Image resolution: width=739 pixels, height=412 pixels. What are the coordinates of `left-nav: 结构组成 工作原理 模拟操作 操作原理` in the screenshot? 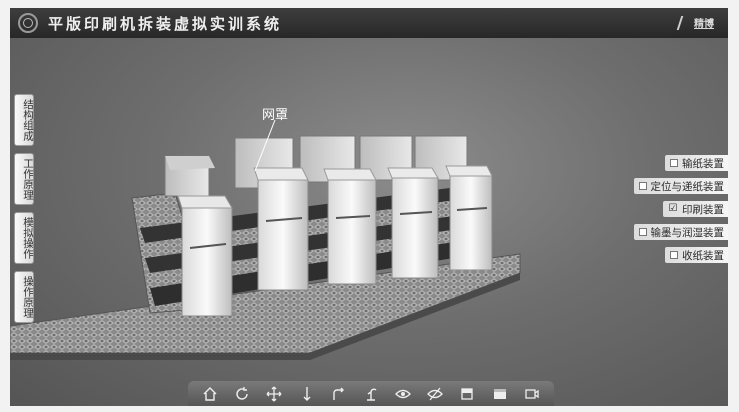 It's located at (24, 208).